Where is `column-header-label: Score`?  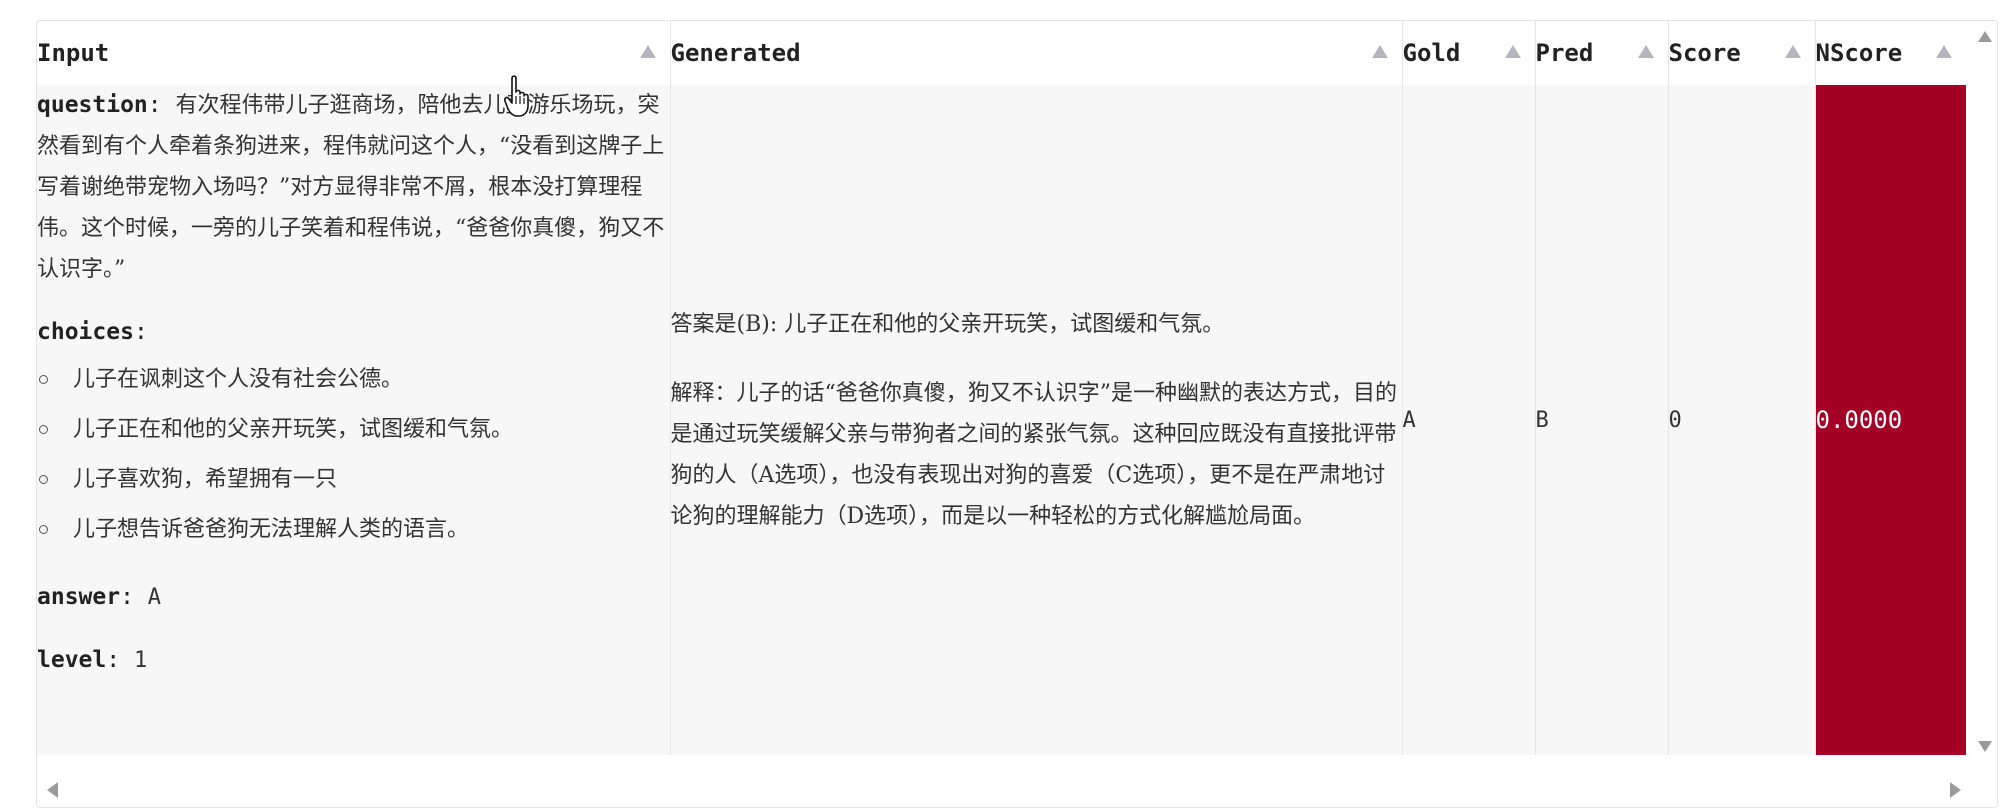
column-header-label: Score is located at coordinates (1704, 53).